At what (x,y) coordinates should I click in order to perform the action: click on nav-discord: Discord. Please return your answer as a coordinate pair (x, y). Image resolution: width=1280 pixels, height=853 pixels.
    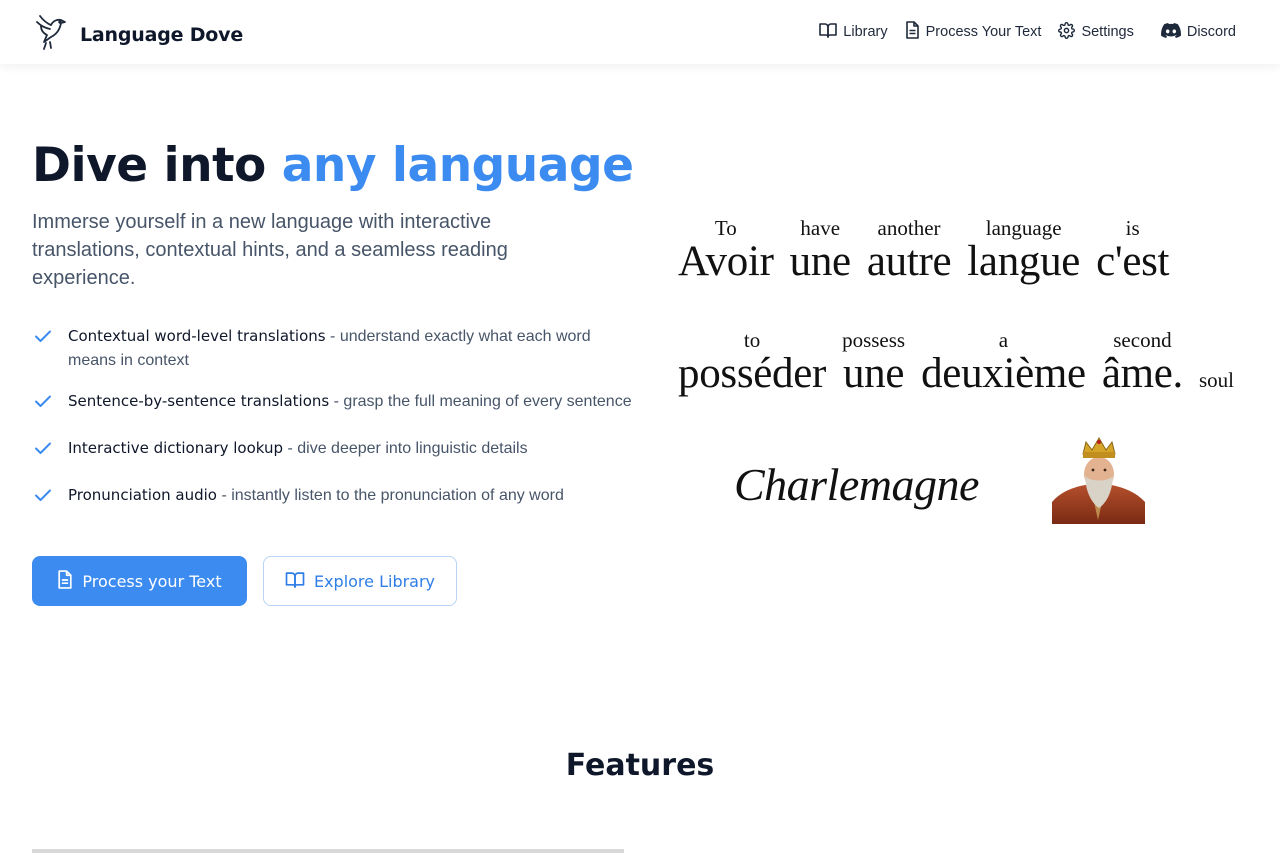
    Looking at the image, I should click on (1198, 32).